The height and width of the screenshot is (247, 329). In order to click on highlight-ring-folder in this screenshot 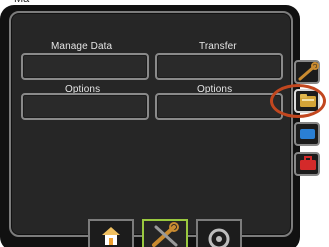, I will do `click(298, 101)`.